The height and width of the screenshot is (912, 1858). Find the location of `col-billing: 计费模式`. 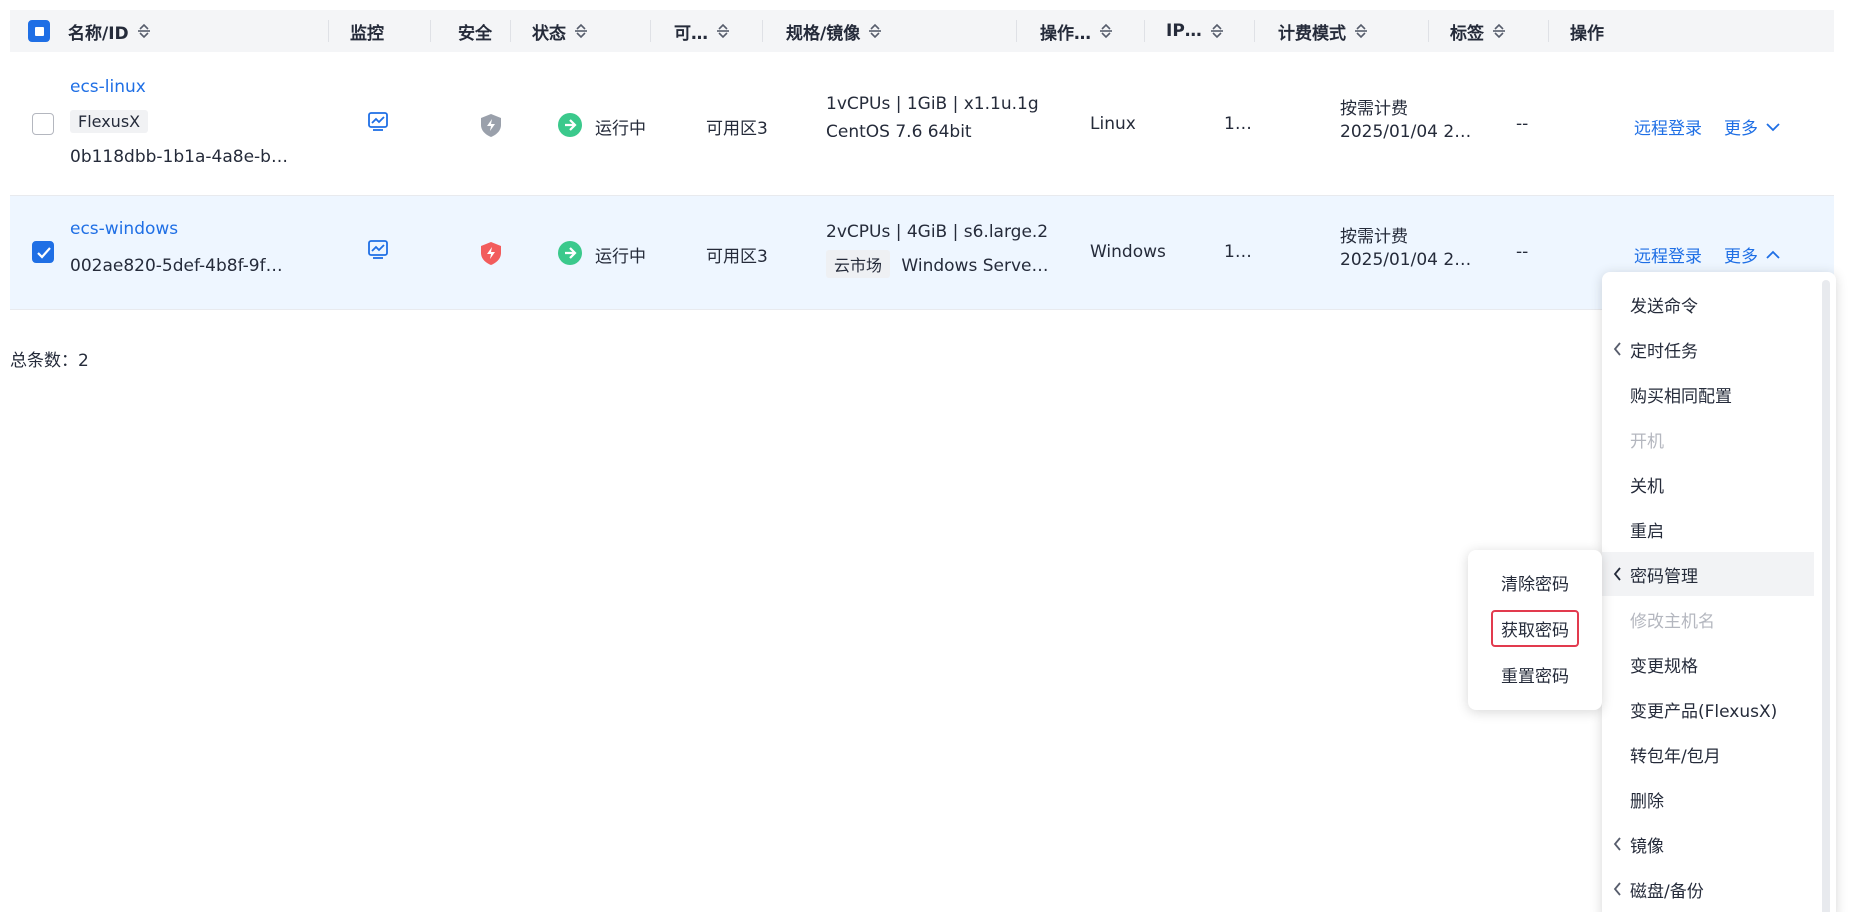

col-billing: 计费模式 is located at coordinates (1323, 31).